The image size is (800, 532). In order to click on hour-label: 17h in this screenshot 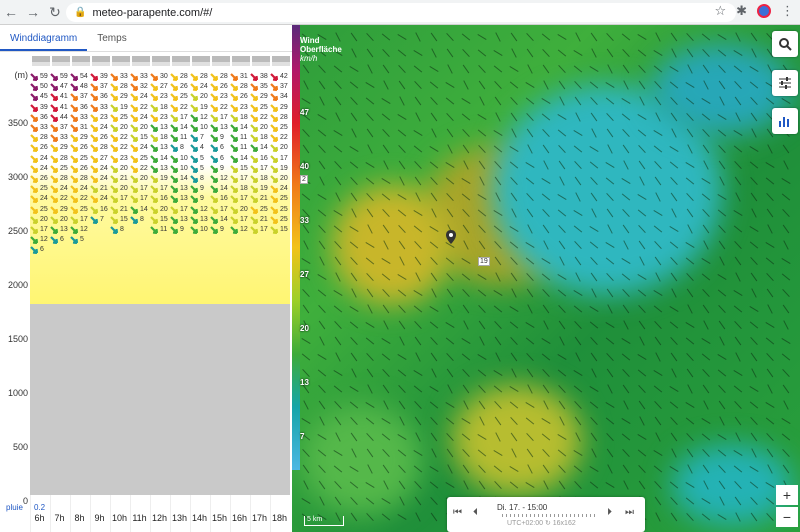, I will do `click(259, 518)`.